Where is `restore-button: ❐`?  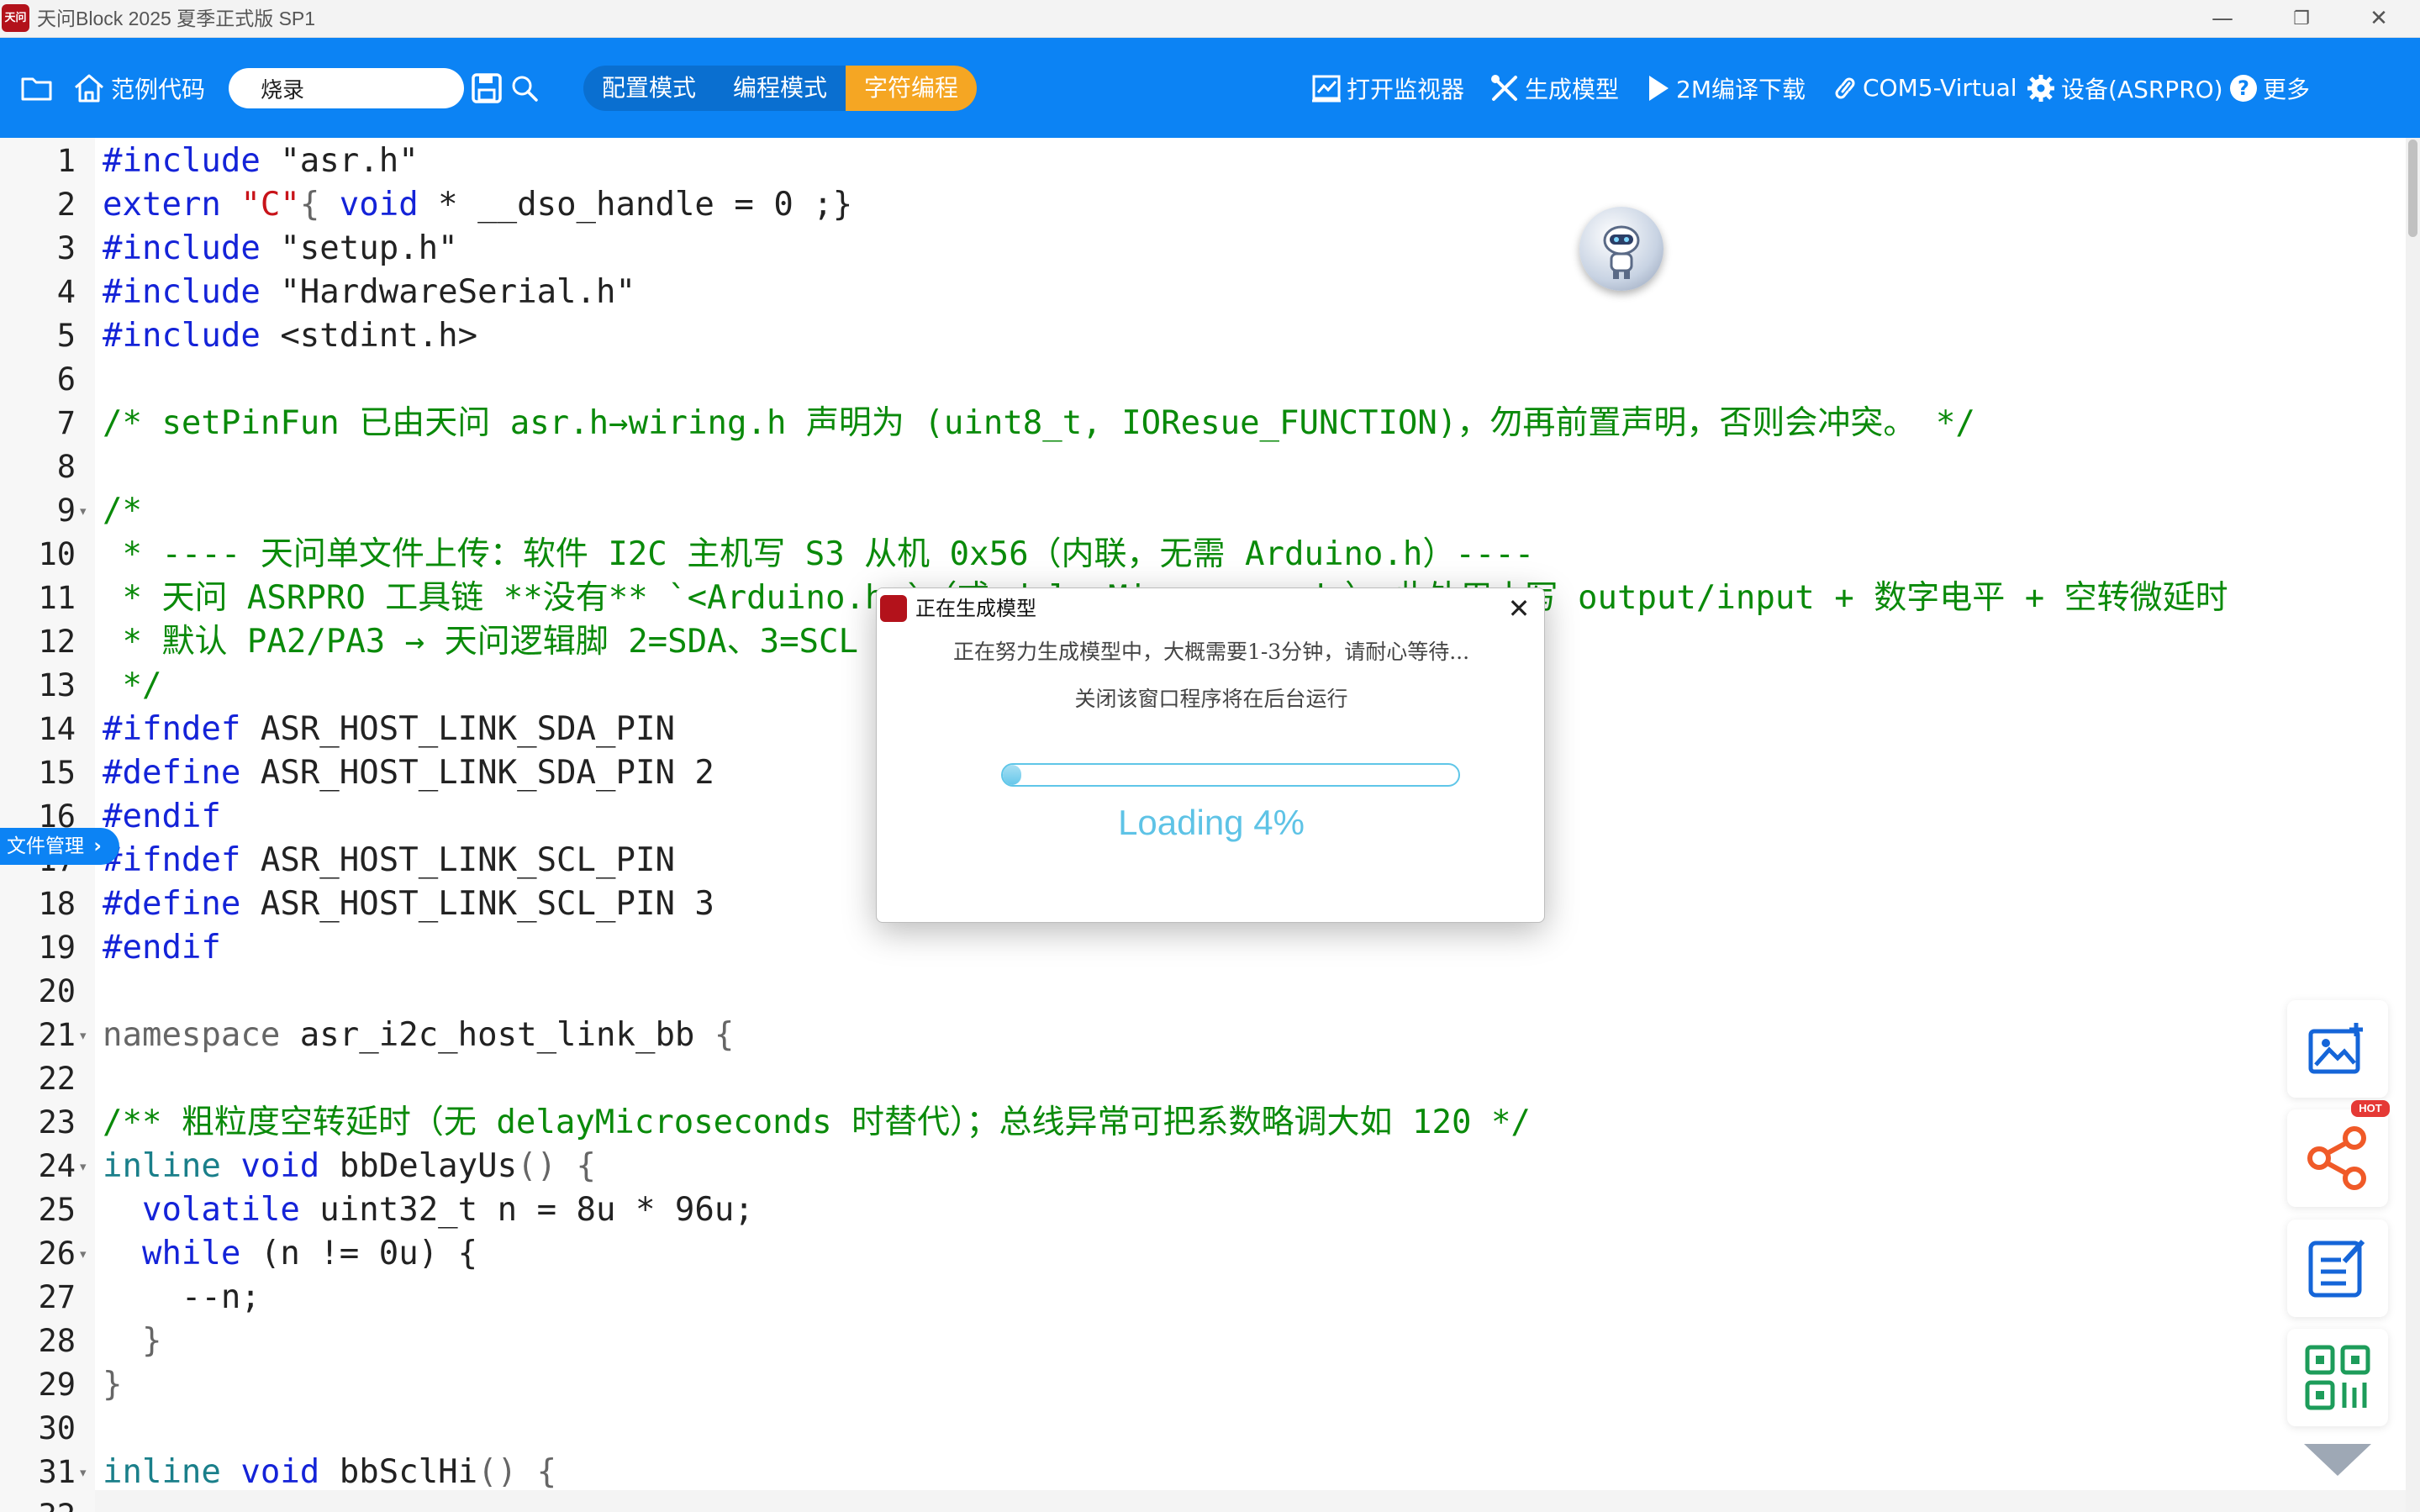
restore-button: ❐ is located at coordinates (2301, 19).